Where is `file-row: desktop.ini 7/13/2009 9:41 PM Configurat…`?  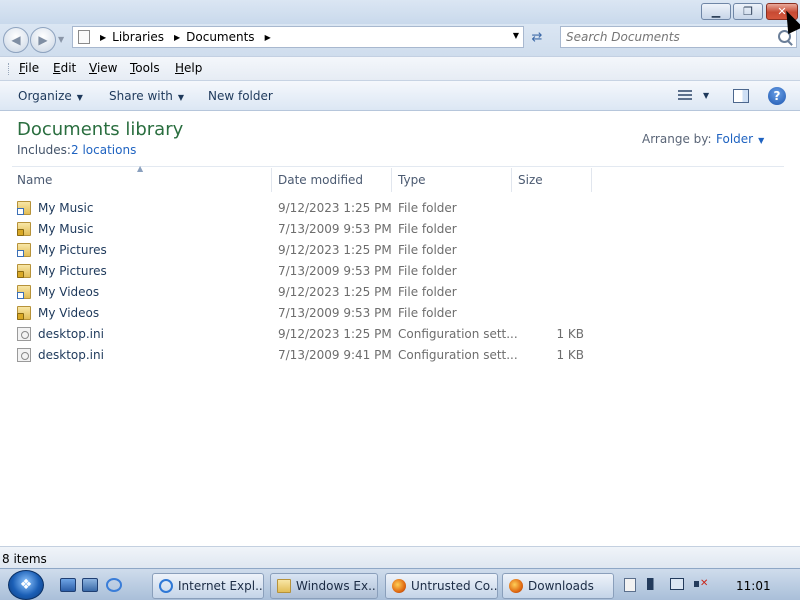
file-row: desktop.ini 7/13/2009 9:41 PM Configurat… is located at coordinates (303, 355).